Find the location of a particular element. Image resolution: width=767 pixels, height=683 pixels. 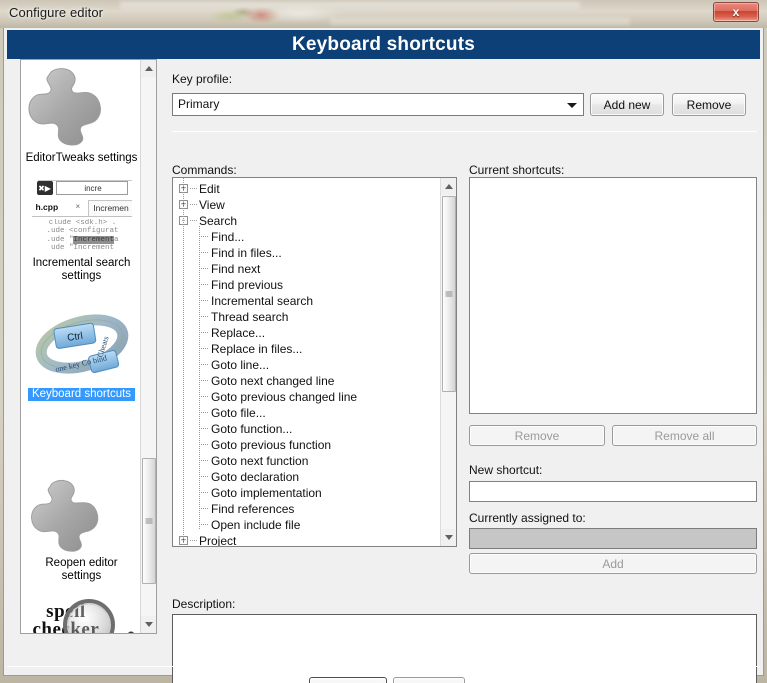

current-shortcuts-list is located at coordinates (613, 295).